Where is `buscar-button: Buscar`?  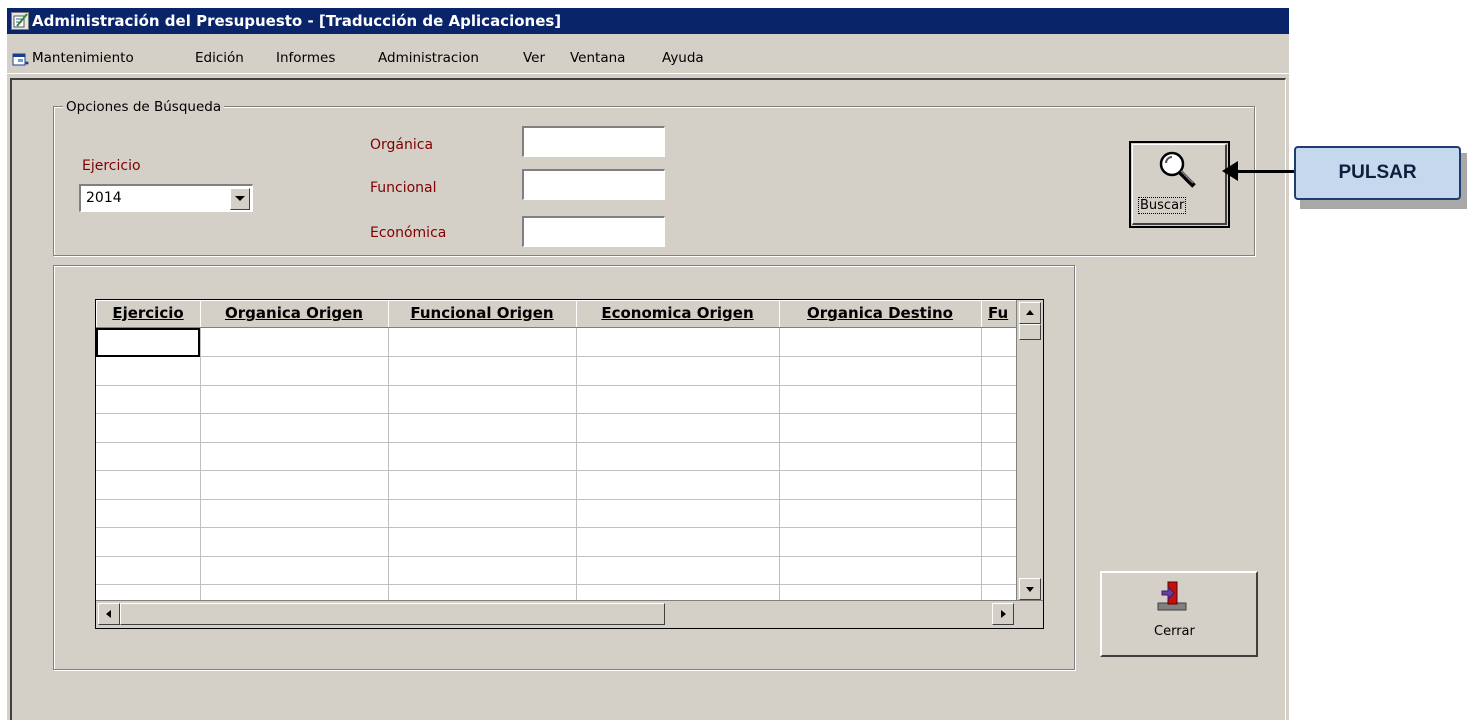 buscar-button: Buscar is located at coordinates (1179, 184).